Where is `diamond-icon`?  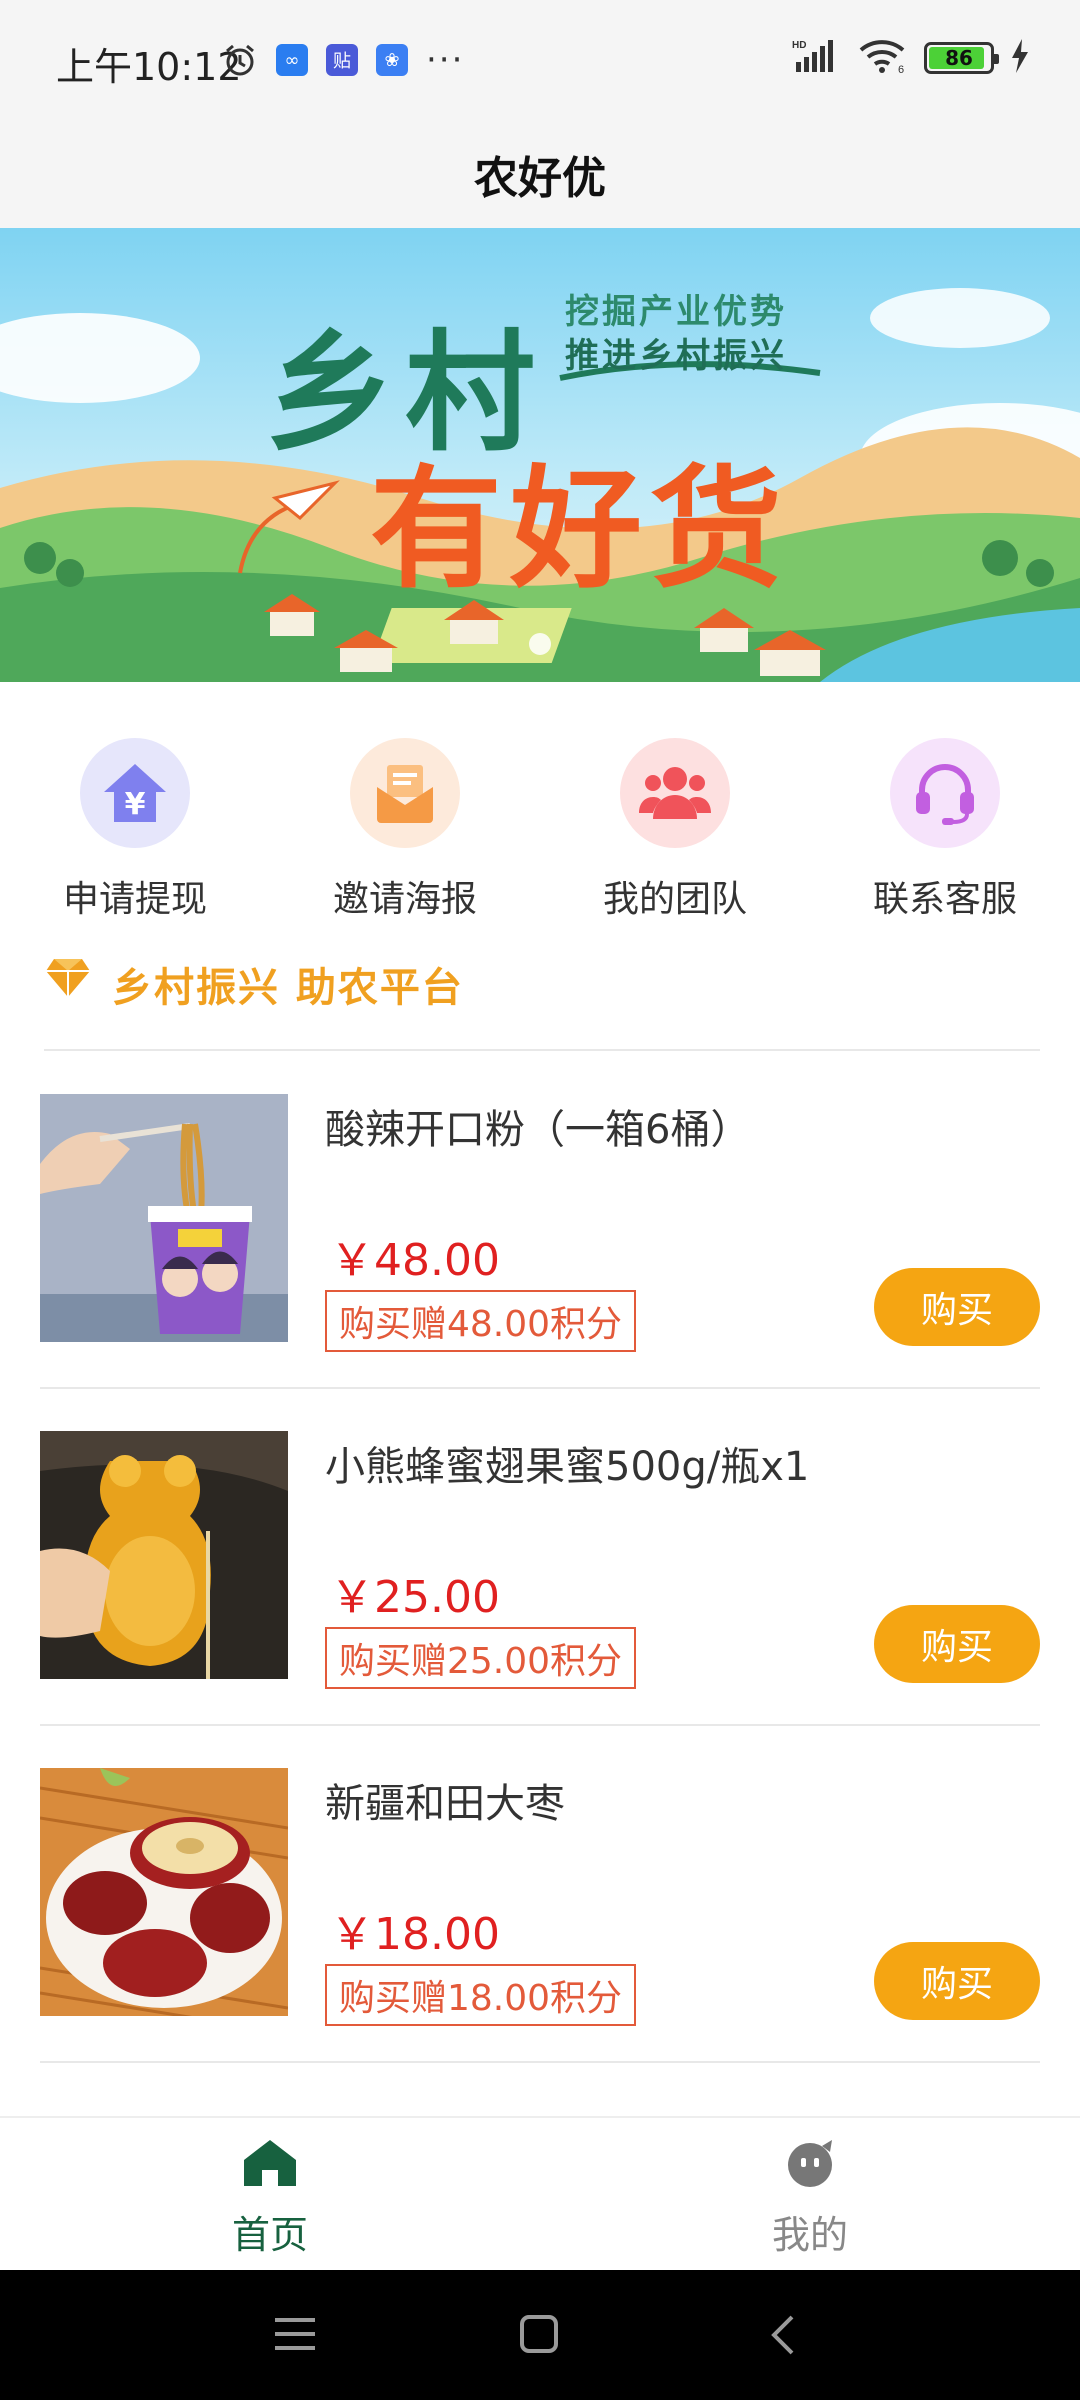
diamond-icon is located at coordinates (68, 979).